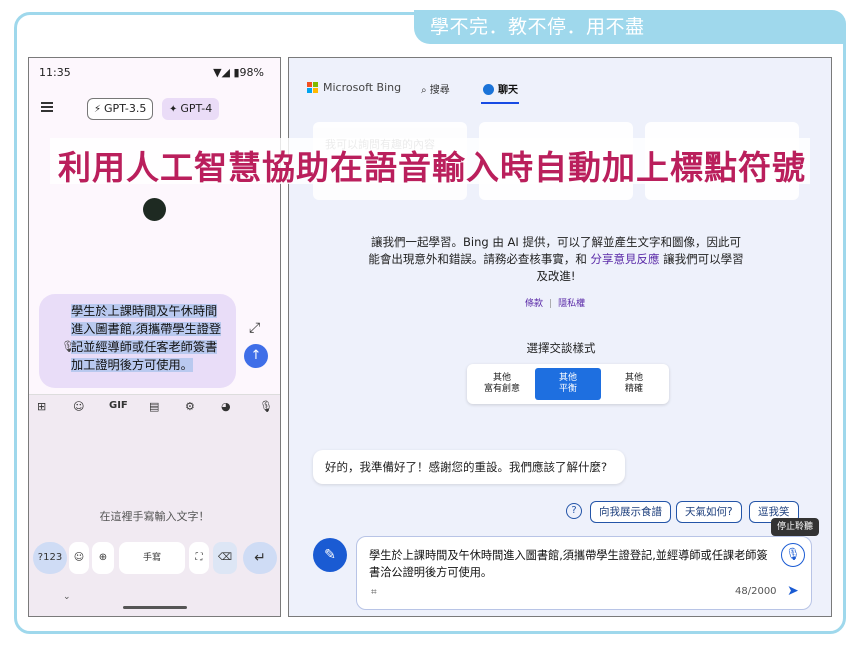 The image size is (860, 646). I want to click on enter-key: ↵, so click(260, 558).